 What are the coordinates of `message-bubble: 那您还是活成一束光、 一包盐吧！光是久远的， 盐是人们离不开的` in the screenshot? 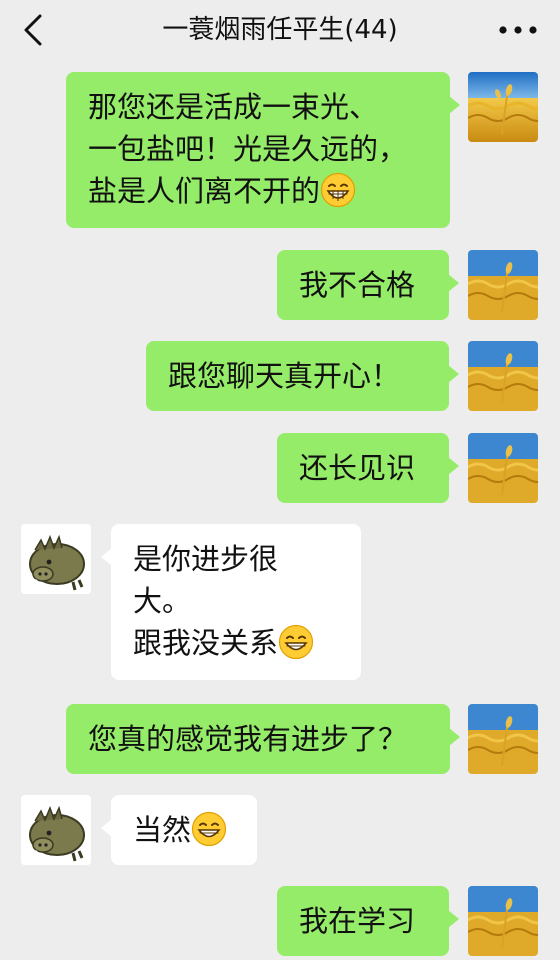 It's located at (263, 150).